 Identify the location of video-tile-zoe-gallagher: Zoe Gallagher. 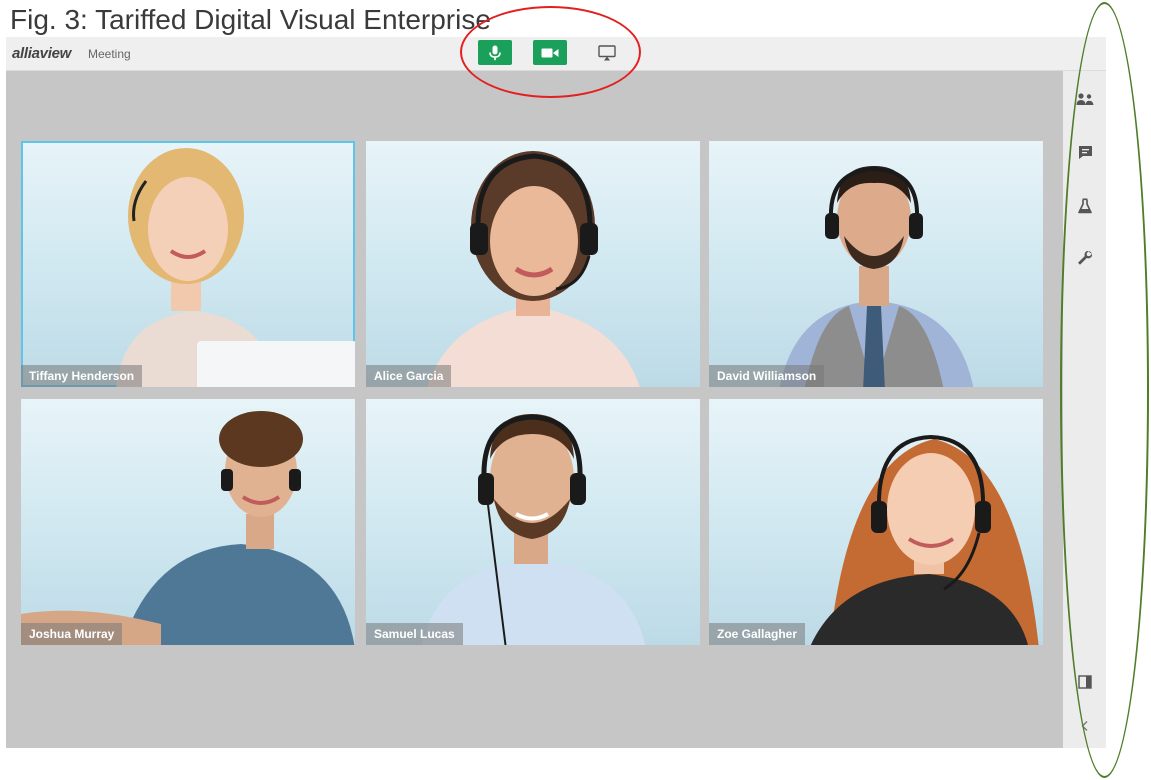
(876, 522).